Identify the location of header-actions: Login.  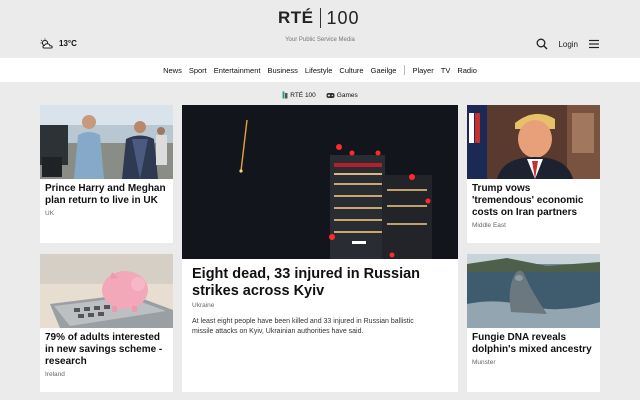
(568, 44).